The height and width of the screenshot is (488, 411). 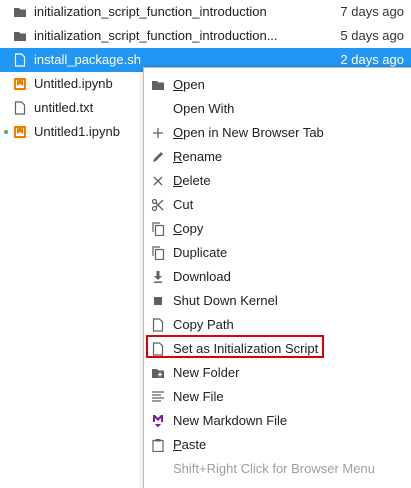 I want to click on pencil-icon, so click(x=158, y=157).